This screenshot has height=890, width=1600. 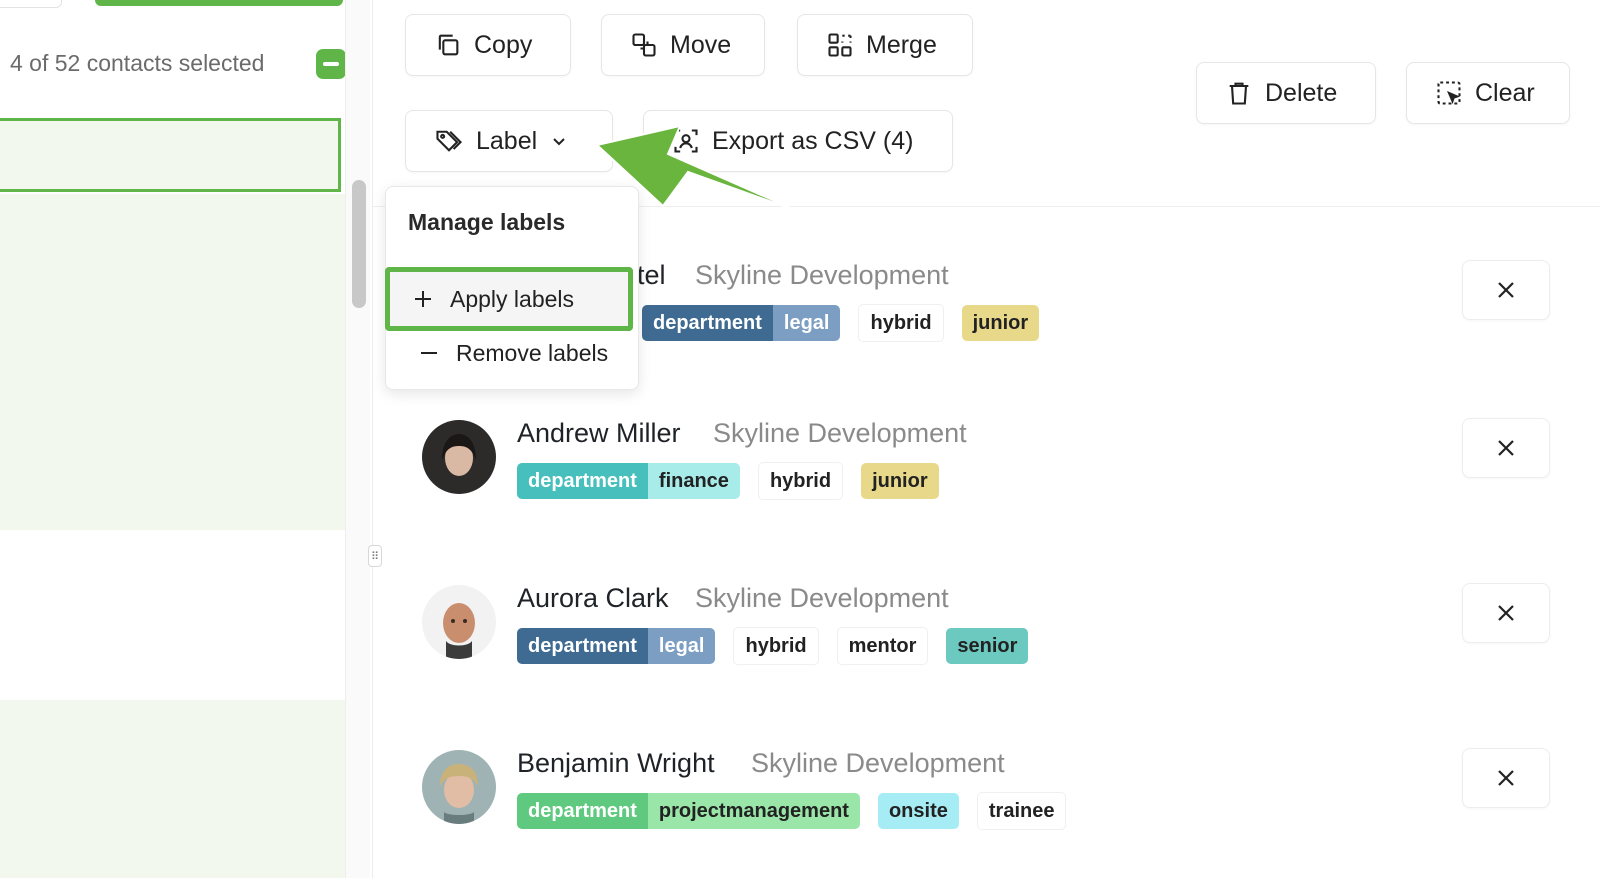 I want to click on plus-icon, so click(x=423, y=299).